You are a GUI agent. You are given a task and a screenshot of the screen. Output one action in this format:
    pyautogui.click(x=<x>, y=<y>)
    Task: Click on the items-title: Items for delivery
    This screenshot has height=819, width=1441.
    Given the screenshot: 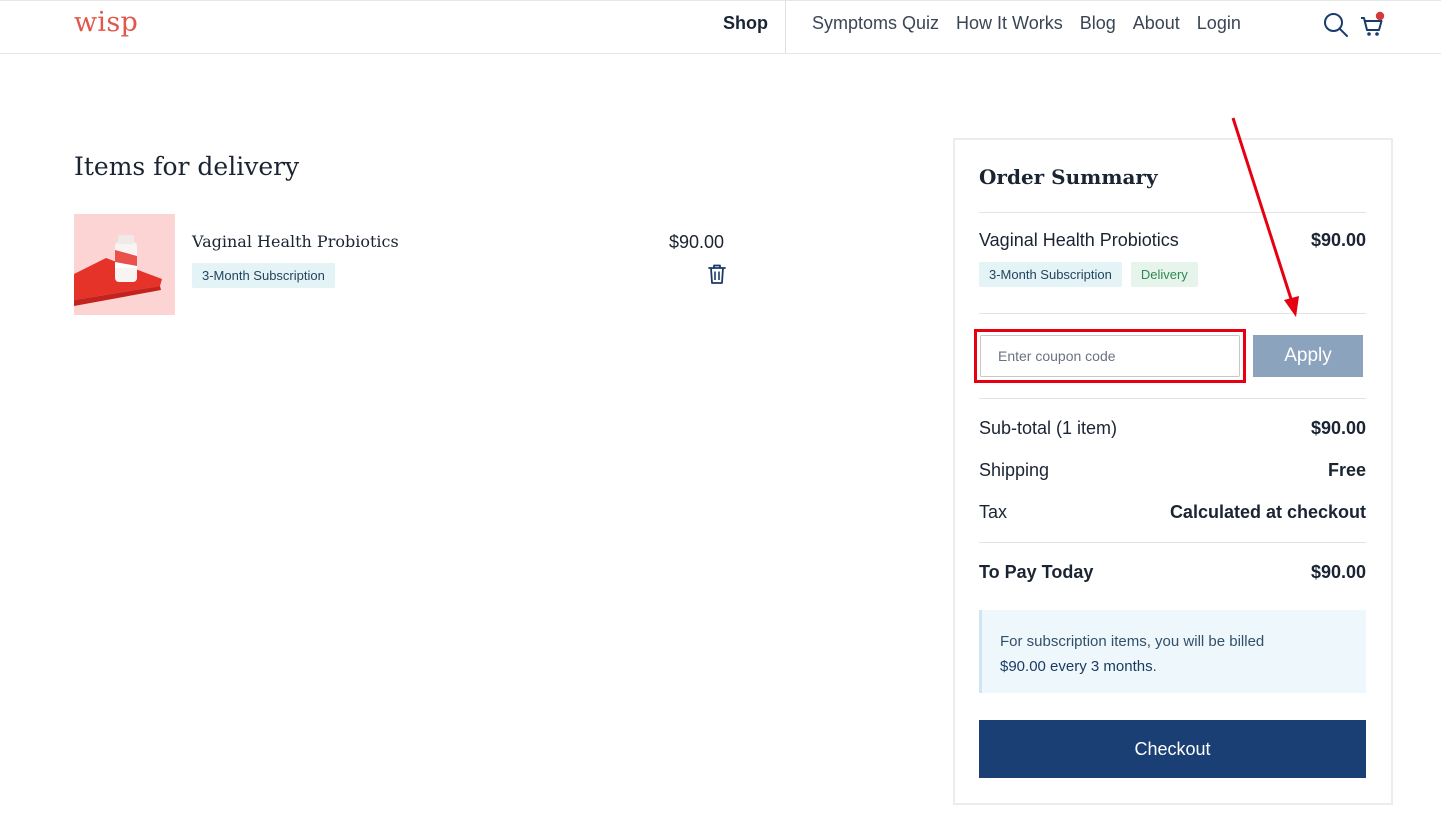 What is the action you would take?
    pyautogui.click(x=187, y=166)
    